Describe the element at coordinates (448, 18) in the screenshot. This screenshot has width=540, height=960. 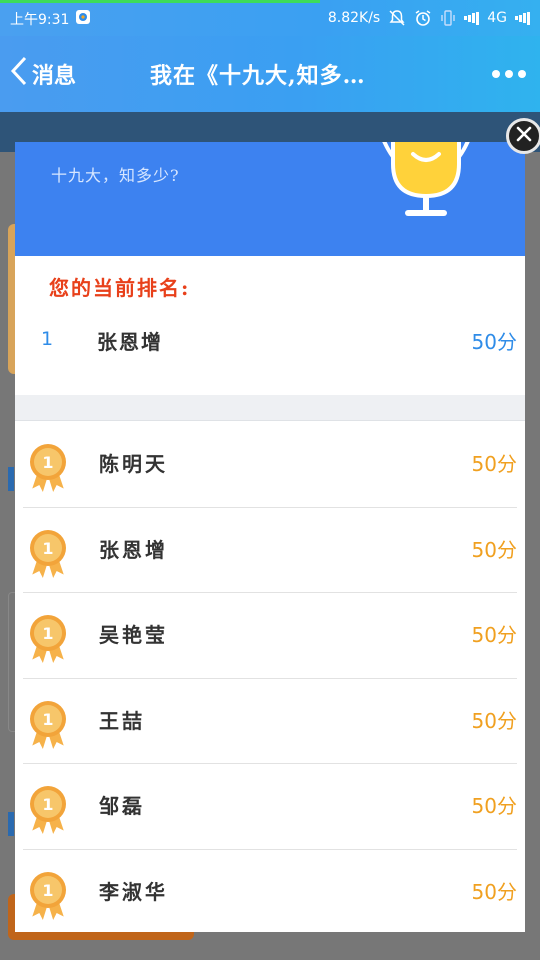
I see `vibrate-icon` at that location.